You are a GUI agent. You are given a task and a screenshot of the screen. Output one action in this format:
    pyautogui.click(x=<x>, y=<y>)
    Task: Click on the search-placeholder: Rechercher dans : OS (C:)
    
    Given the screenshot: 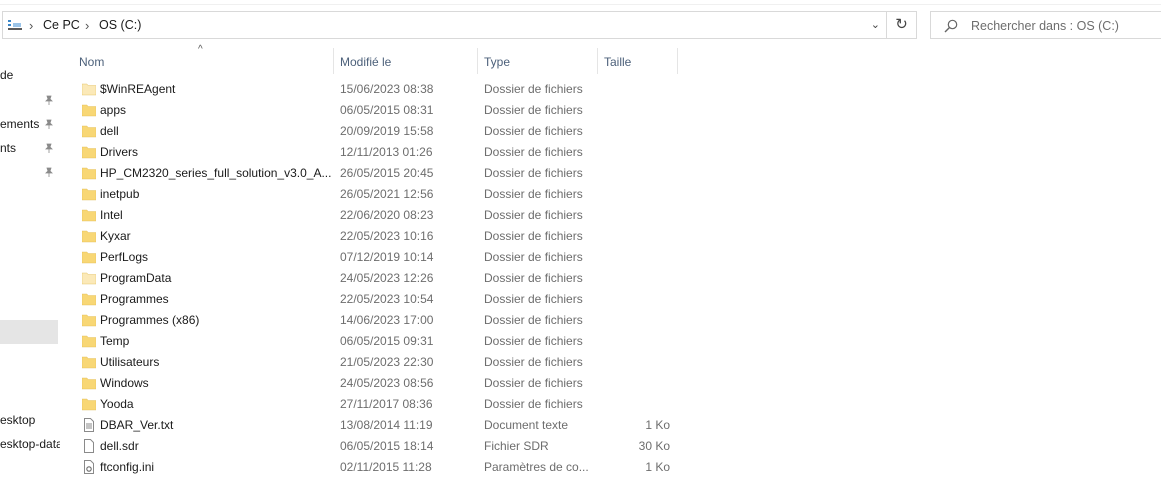 What is the action you would take?
    pyautogui.click(x=1045, y=26)
    